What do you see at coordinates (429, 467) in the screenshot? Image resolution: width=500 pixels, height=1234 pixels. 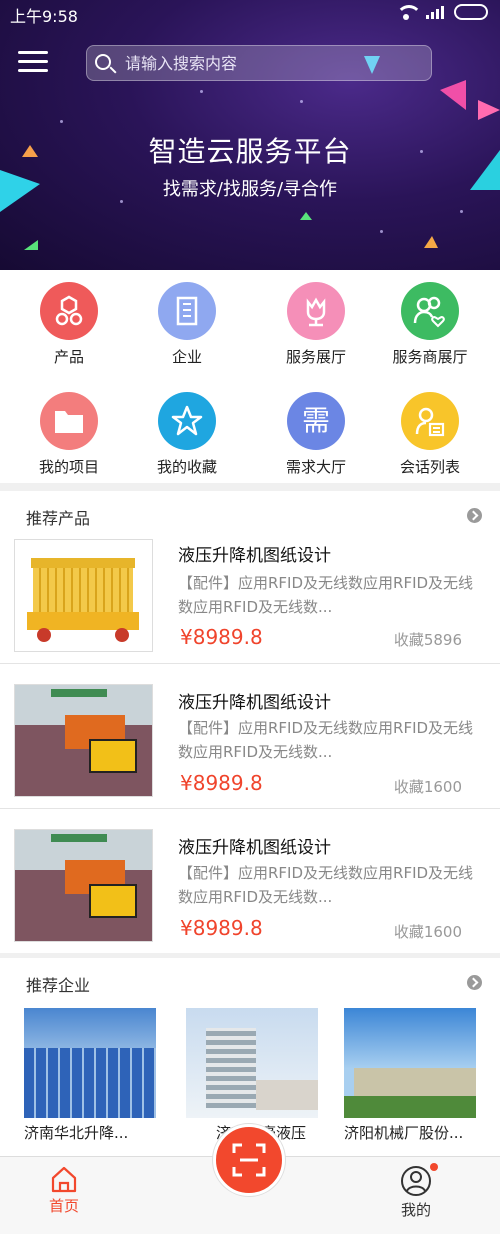 I see `category-label: 会话列表` at bounding box center [429, 467].